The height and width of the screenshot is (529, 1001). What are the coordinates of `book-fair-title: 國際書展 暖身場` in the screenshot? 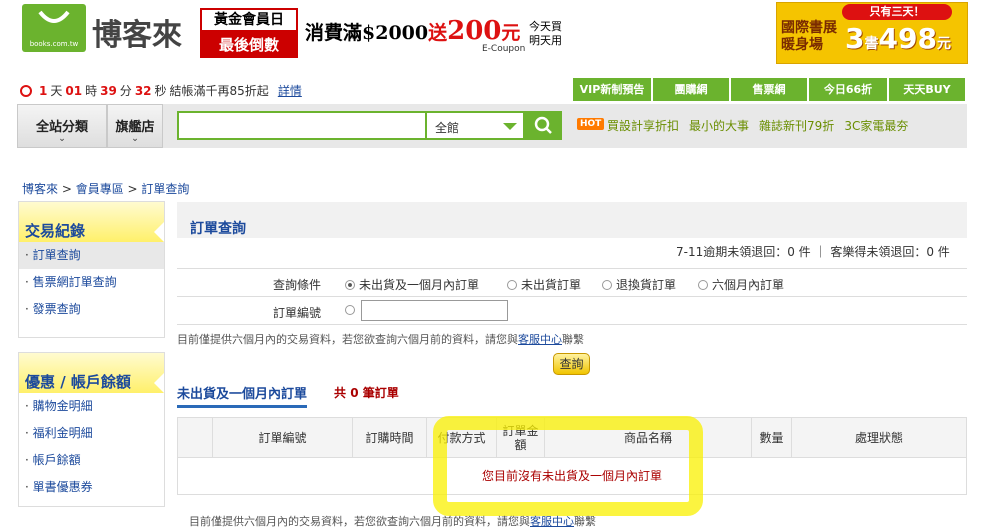 It's located at (809, 37).